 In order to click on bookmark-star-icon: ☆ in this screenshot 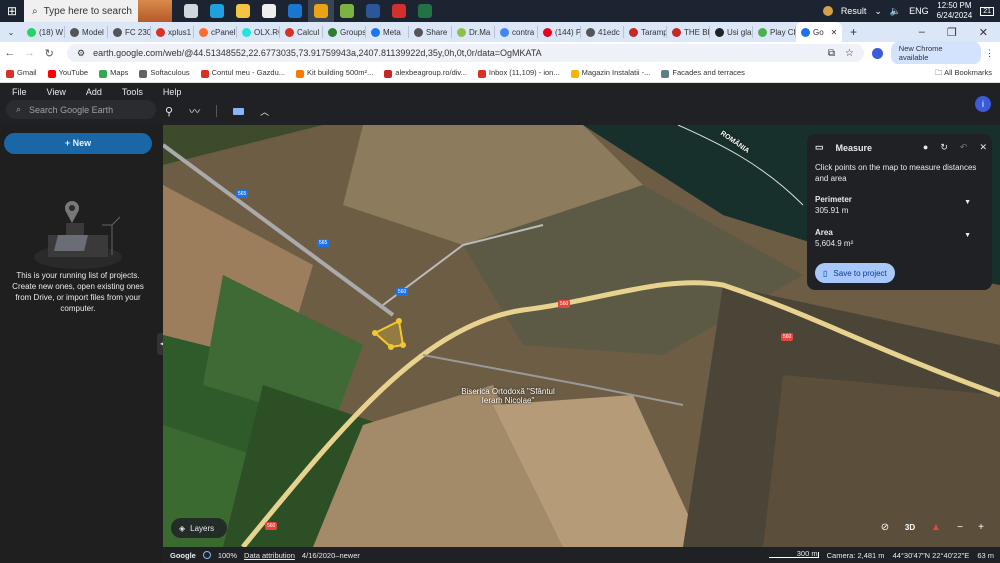, I will do `click(849, 53)`.